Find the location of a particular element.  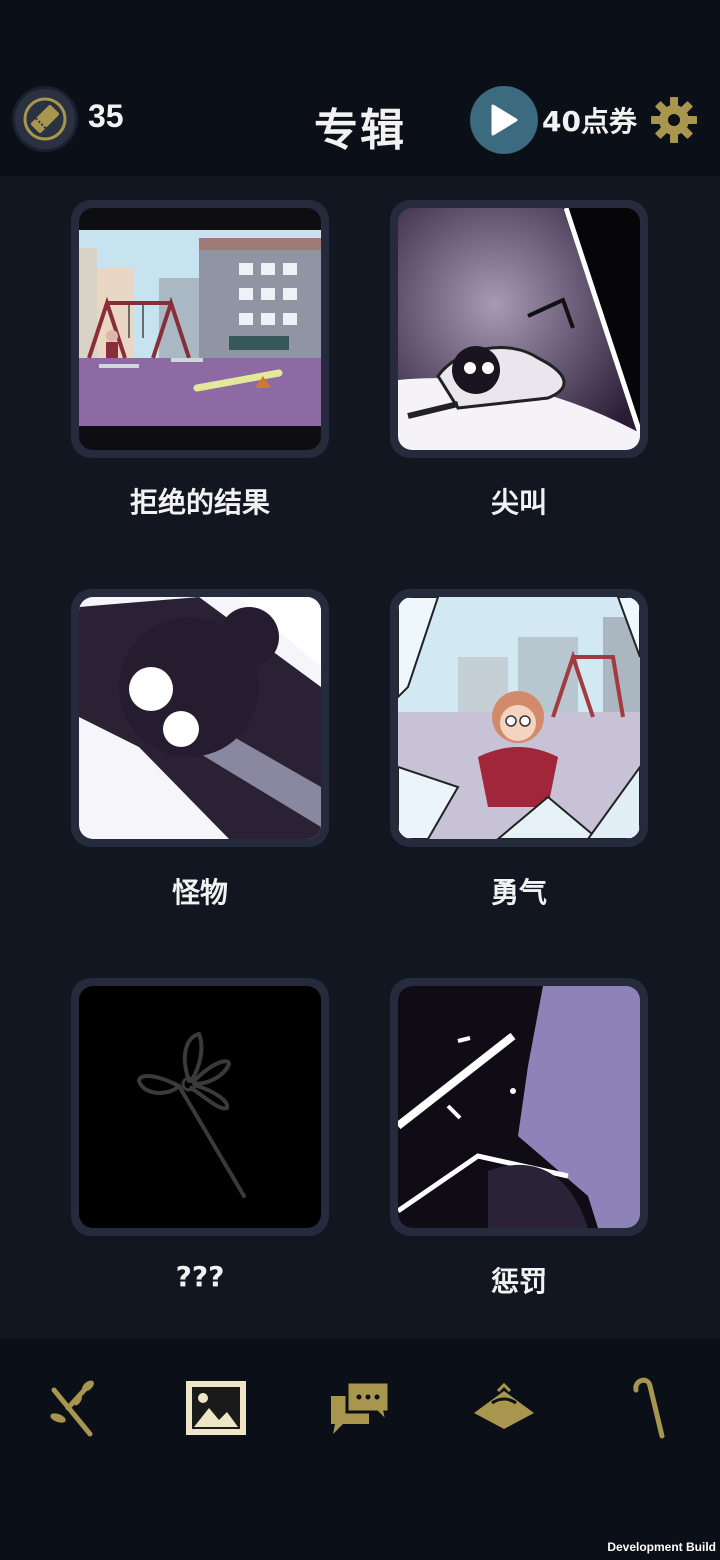

album-label: 尖叫 is located at coordinates (518, 502).